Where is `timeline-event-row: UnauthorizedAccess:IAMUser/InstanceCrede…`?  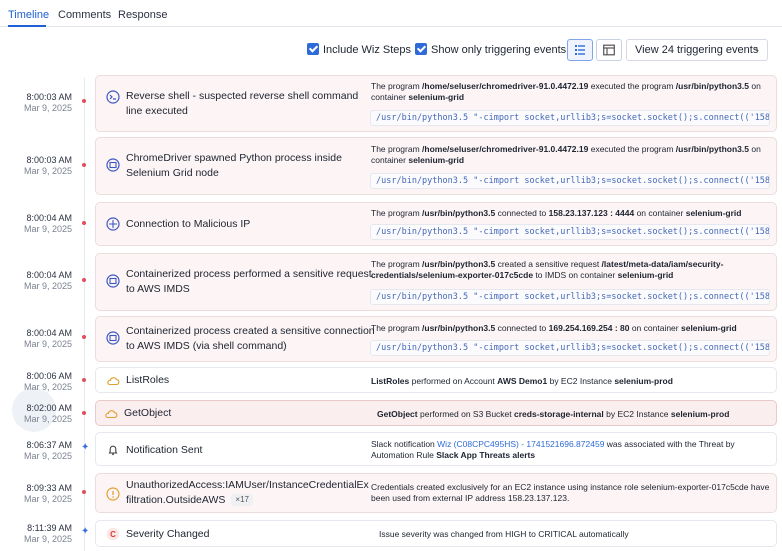
timeline-event-row: UnauthorizedAccess:IAMUser/InstanceCrede… is located at coordinates (436, 493).